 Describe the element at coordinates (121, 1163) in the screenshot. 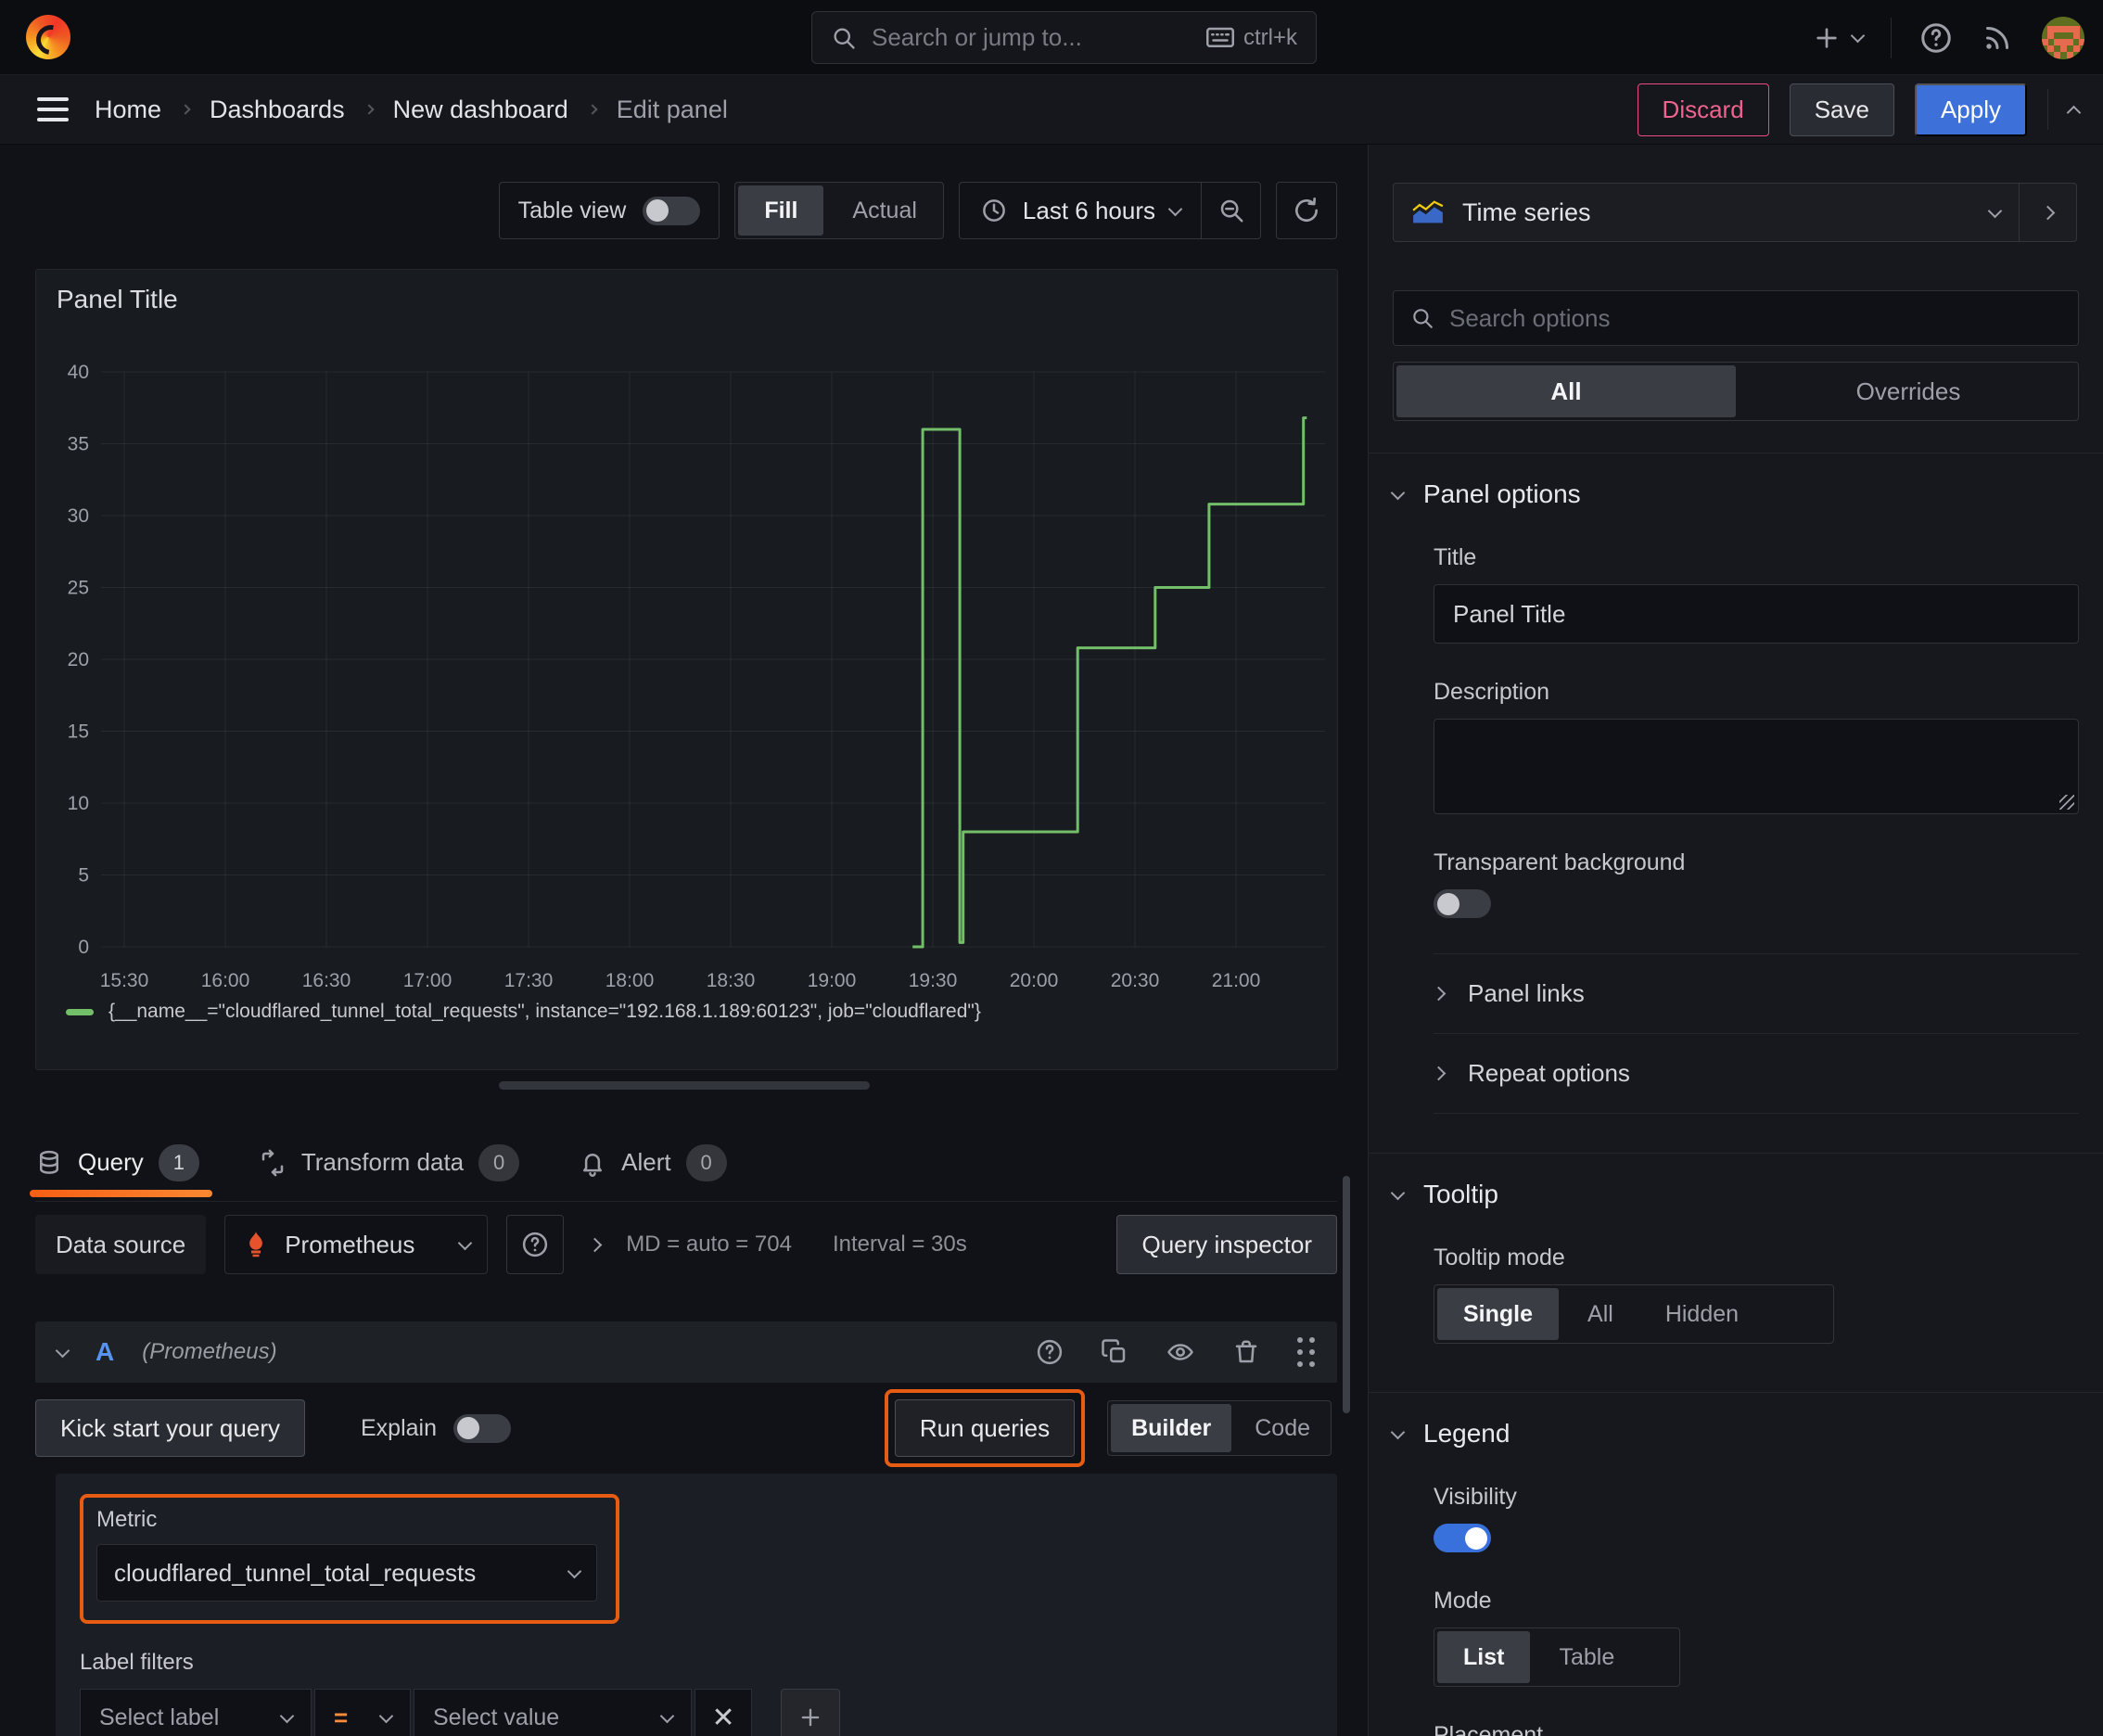

I see `tab-query: Query 1` at that location.